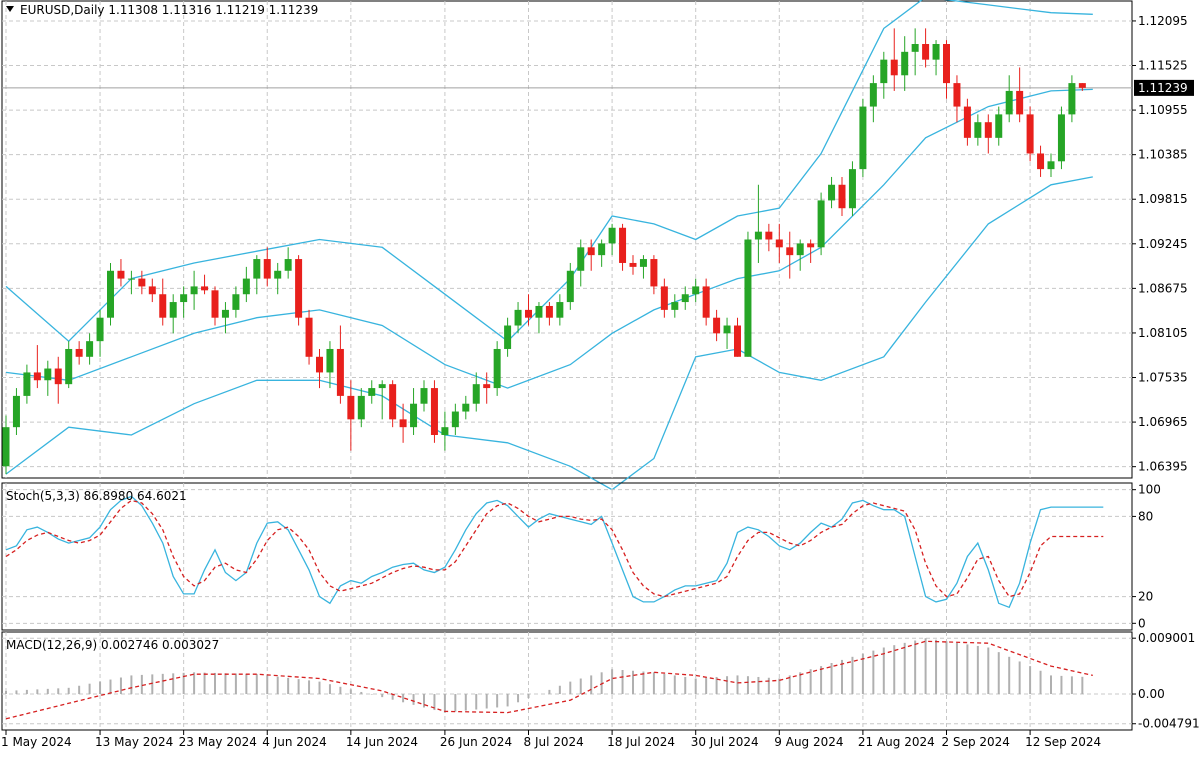 This screenshot has width=1200, height=757. What do you see at coordinates (1145, 597) in the screenshot?
I see `stoch-tick-label: 20` at bounding box center [1145, 597].